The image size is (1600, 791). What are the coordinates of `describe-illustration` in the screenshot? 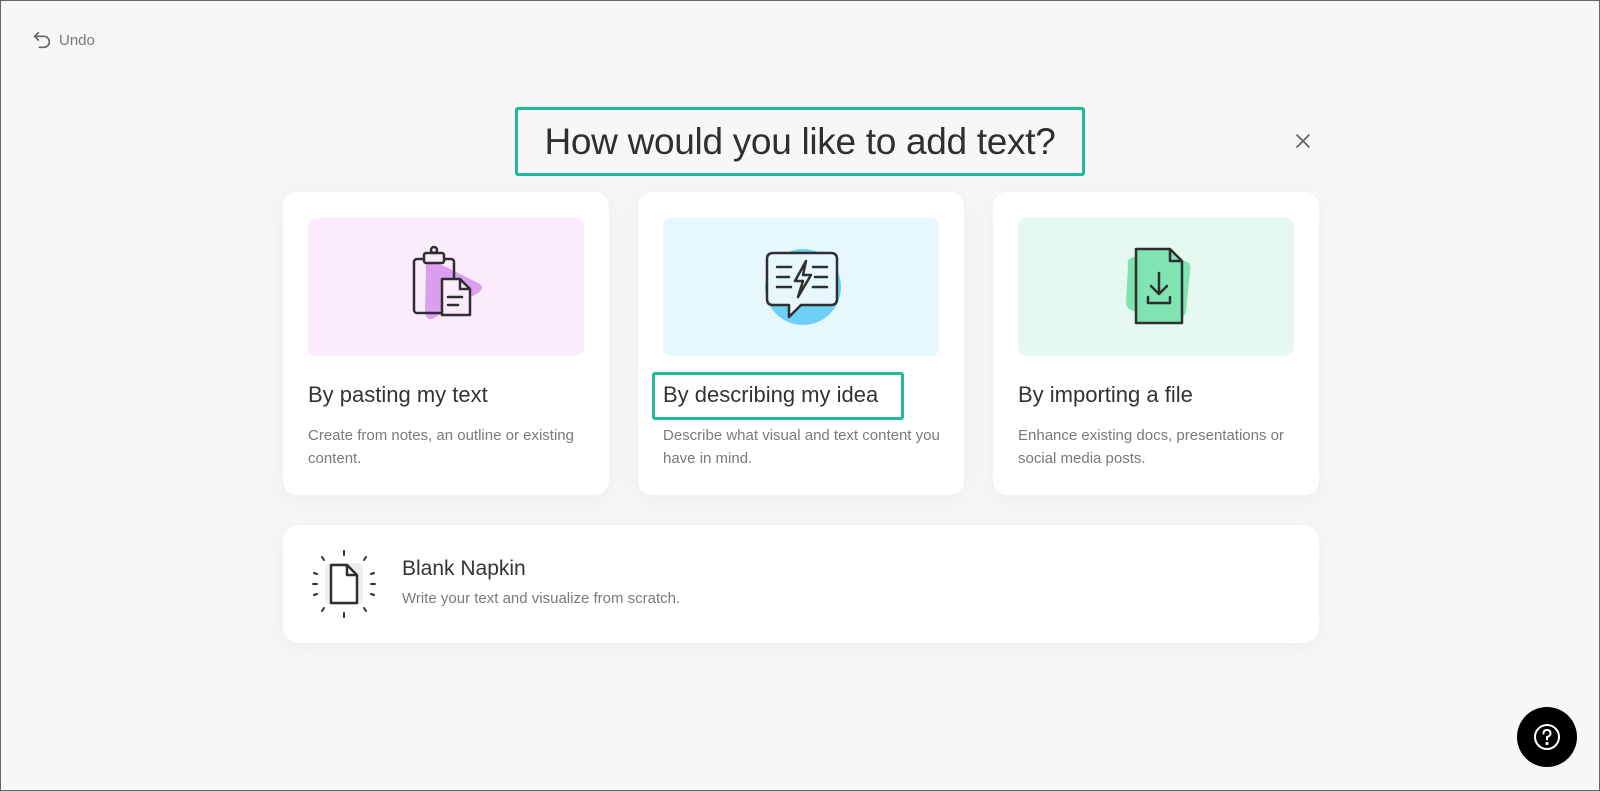 It's located at (801, 287).